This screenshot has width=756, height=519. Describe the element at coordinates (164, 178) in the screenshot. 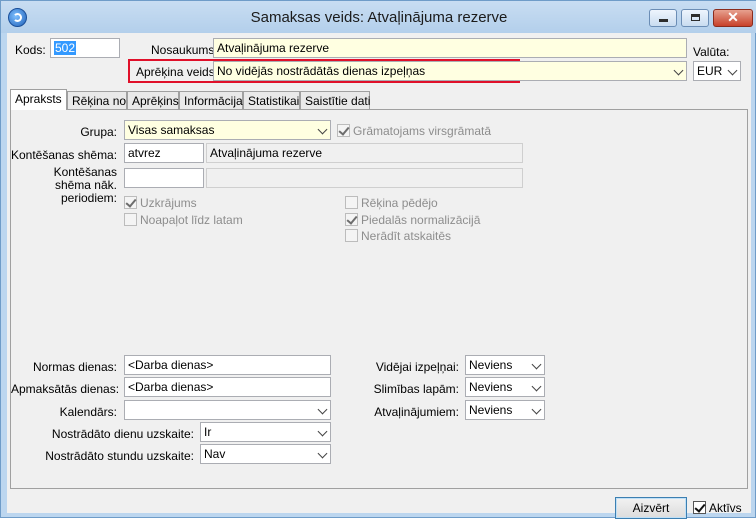

I see `kontes-next-code-field` at that location.